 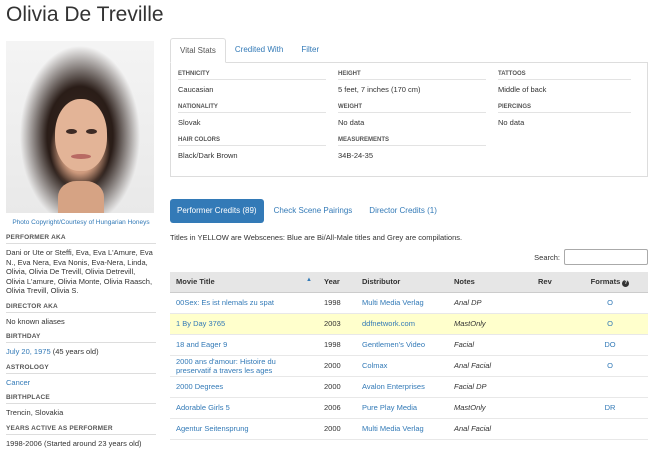 What do you see at coordinates (337, 324) in the screenshot?
I see `cell-year: 2003` at bounding box center [337, 324].